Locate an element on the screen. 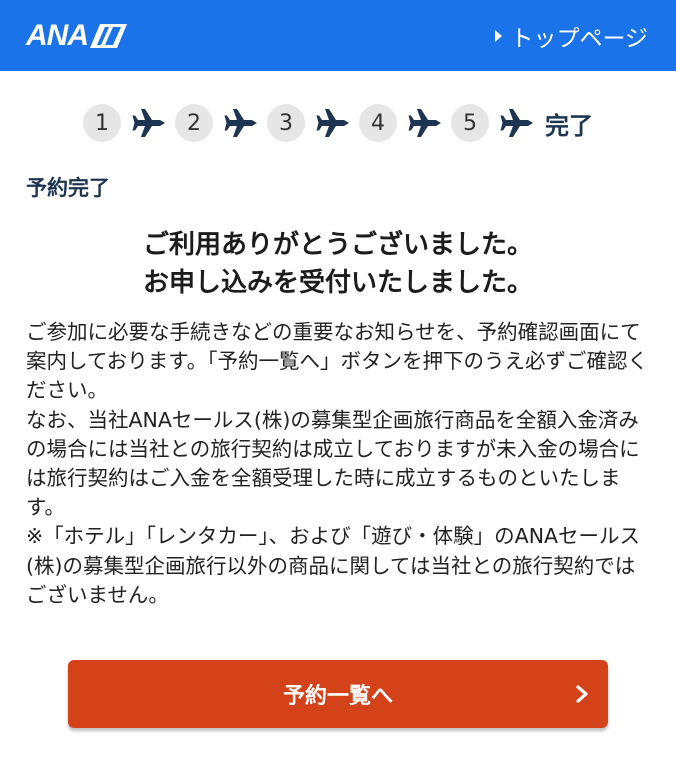 The width and height of the screenshot is (676, 775). step-1: 1 is located at coordinates (102, 123).